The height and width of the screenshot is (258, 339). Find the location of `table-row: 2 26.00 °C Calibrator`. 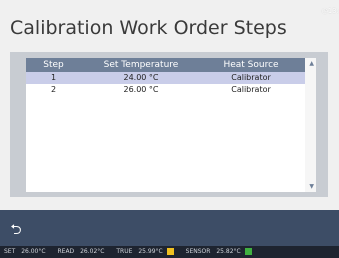

table-row: 2 26.00 °C Calibrator is located at coordinates (171, 90).